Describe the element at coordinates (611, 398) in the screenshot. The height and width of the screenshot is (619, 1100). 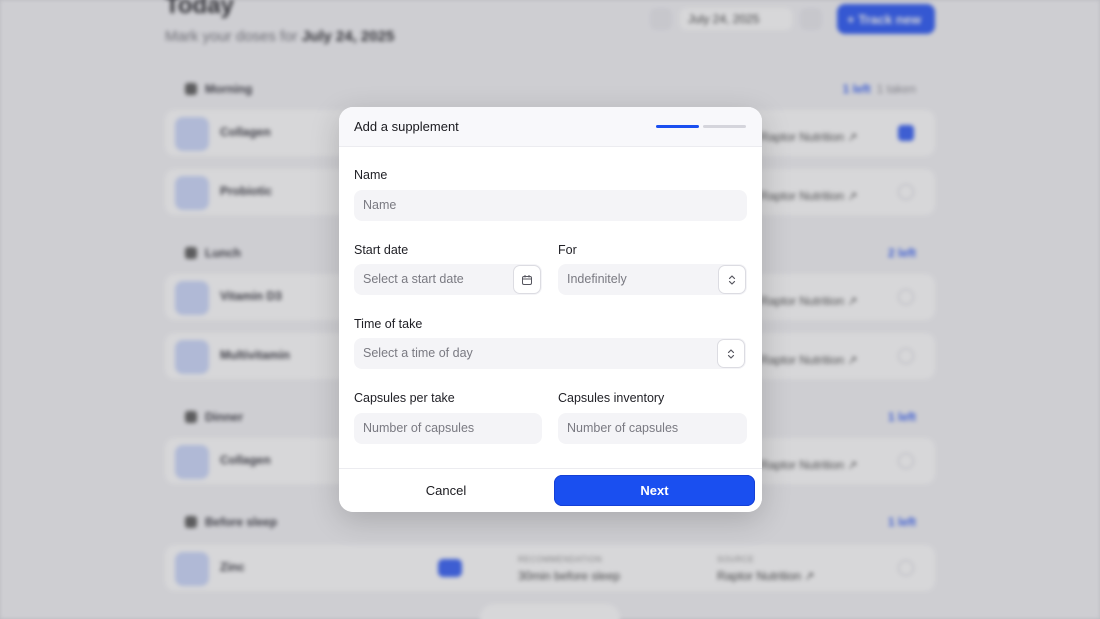
I see `capsules-inventory-label: Capsules inventory` at that location.